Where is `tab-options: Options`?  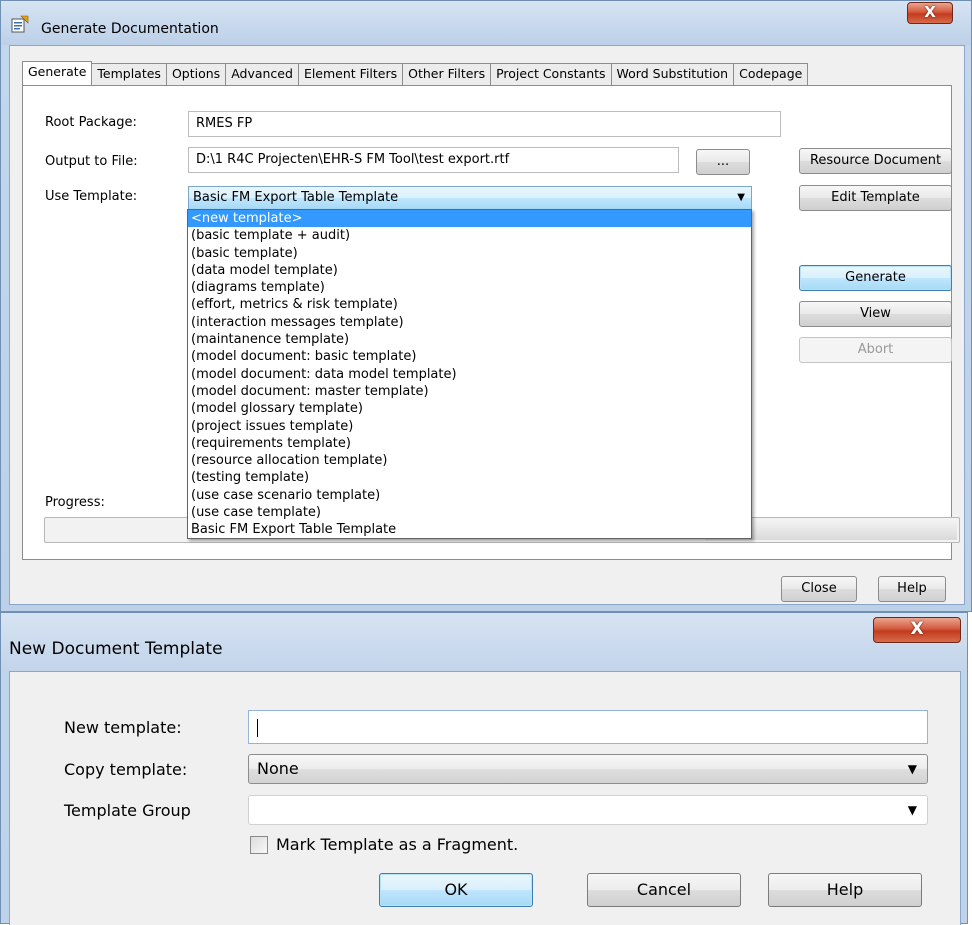
tab-options: Options is located at coordinates (196, 74).